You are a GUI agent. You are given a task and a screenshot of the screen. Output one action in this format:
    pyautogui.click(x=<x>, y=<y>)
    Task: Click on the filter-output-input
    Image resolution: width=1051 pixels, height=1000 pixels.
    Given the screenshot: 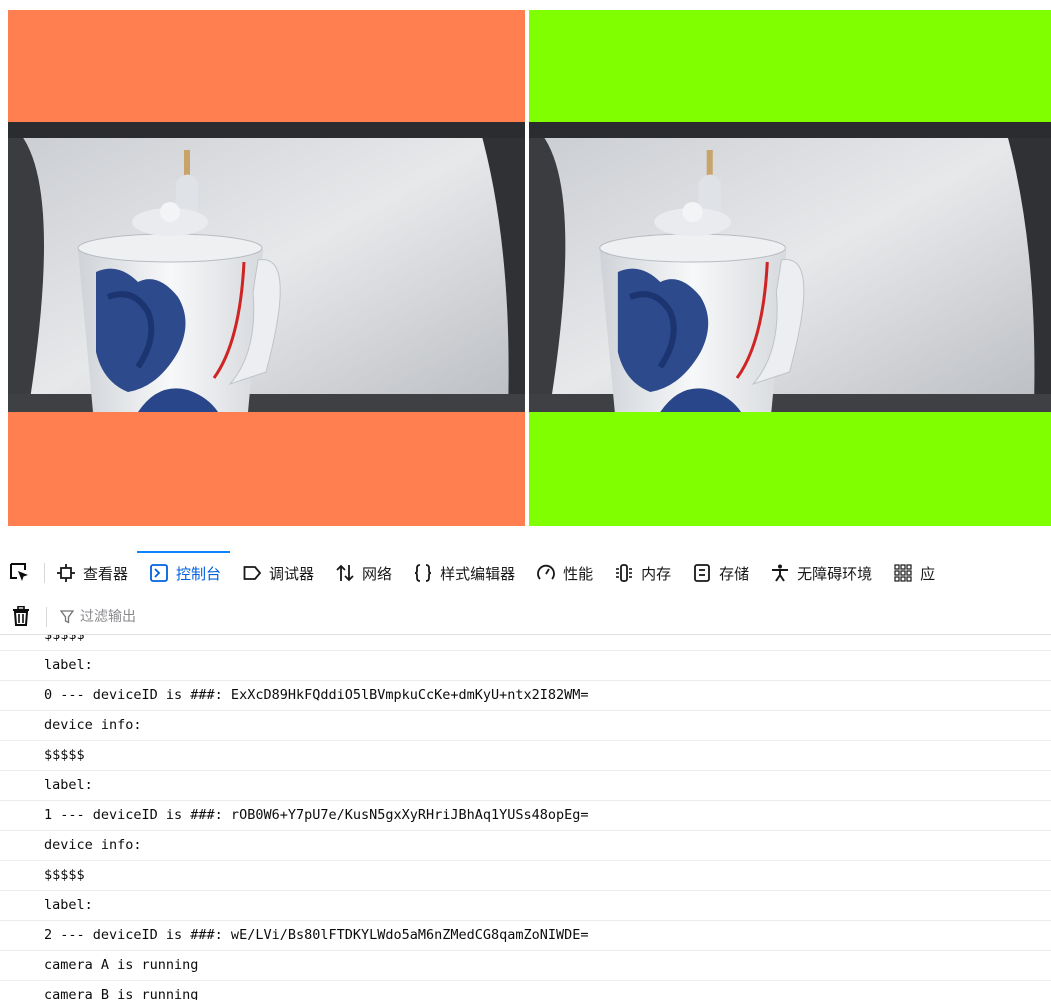 What is the action you would take?
    pyautogui.click(x=280, y=617)
    